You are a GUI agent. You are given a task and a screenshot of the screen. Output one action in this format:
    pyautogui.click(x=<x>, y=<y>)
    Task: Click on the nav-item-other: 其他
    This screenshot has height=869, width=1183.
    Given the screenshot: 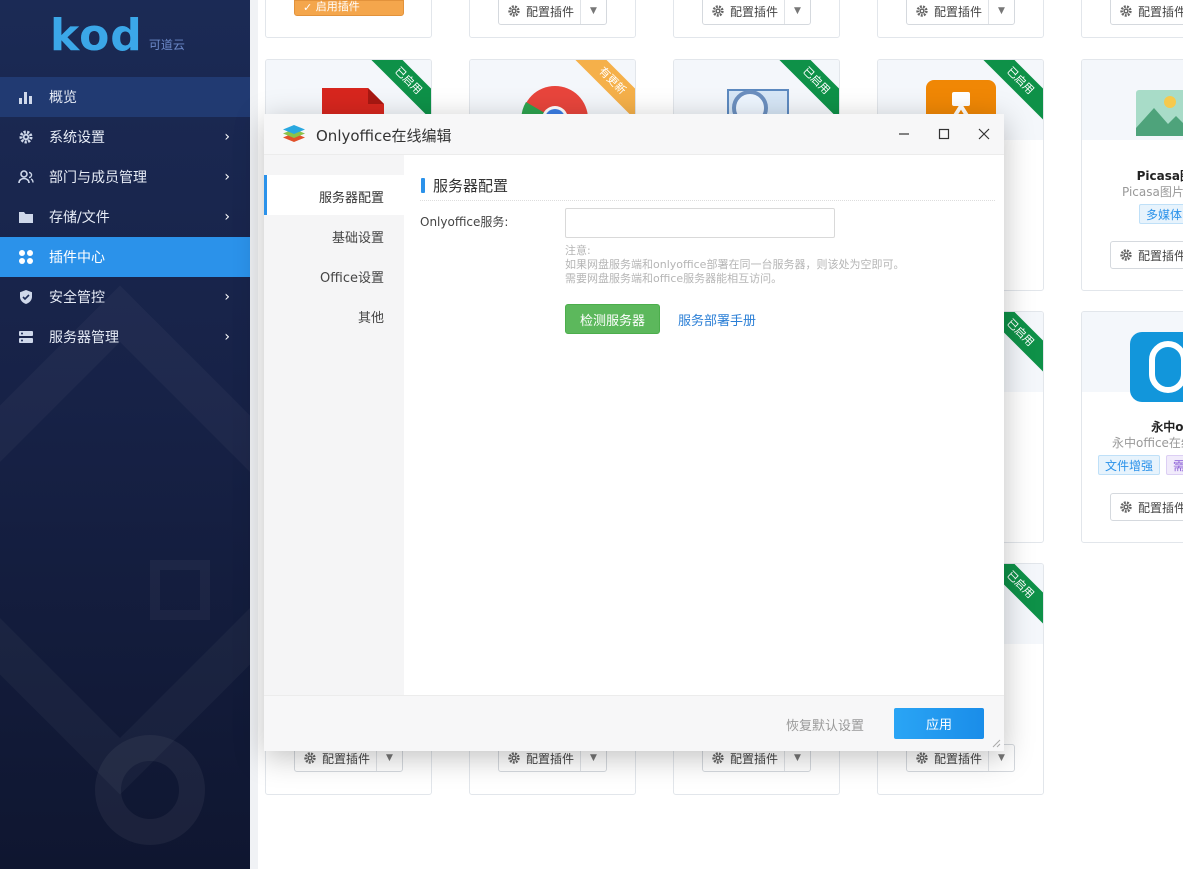 What is the action you would take?
    pyautogui.click(x=371, y=316)
    